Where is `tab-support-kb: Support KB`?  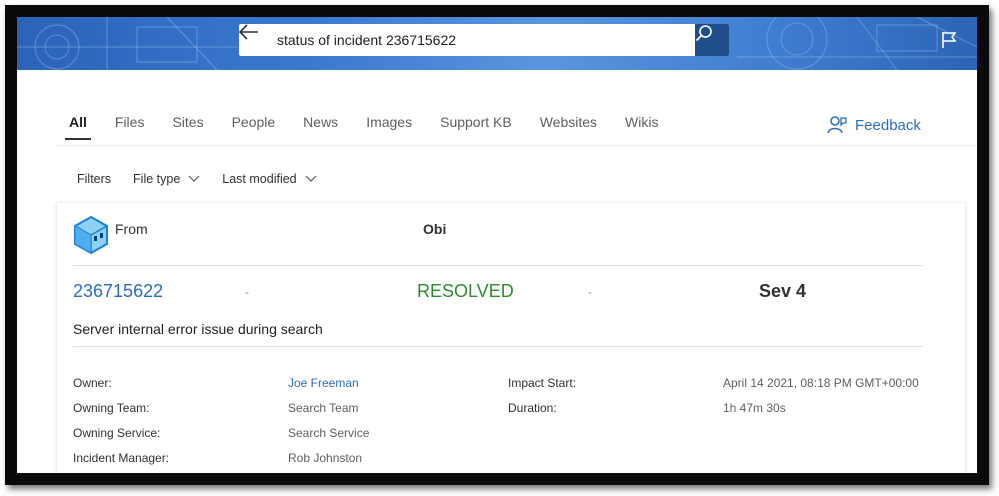
tab-support-kb: Support KB is located at coordinates (476, 127).